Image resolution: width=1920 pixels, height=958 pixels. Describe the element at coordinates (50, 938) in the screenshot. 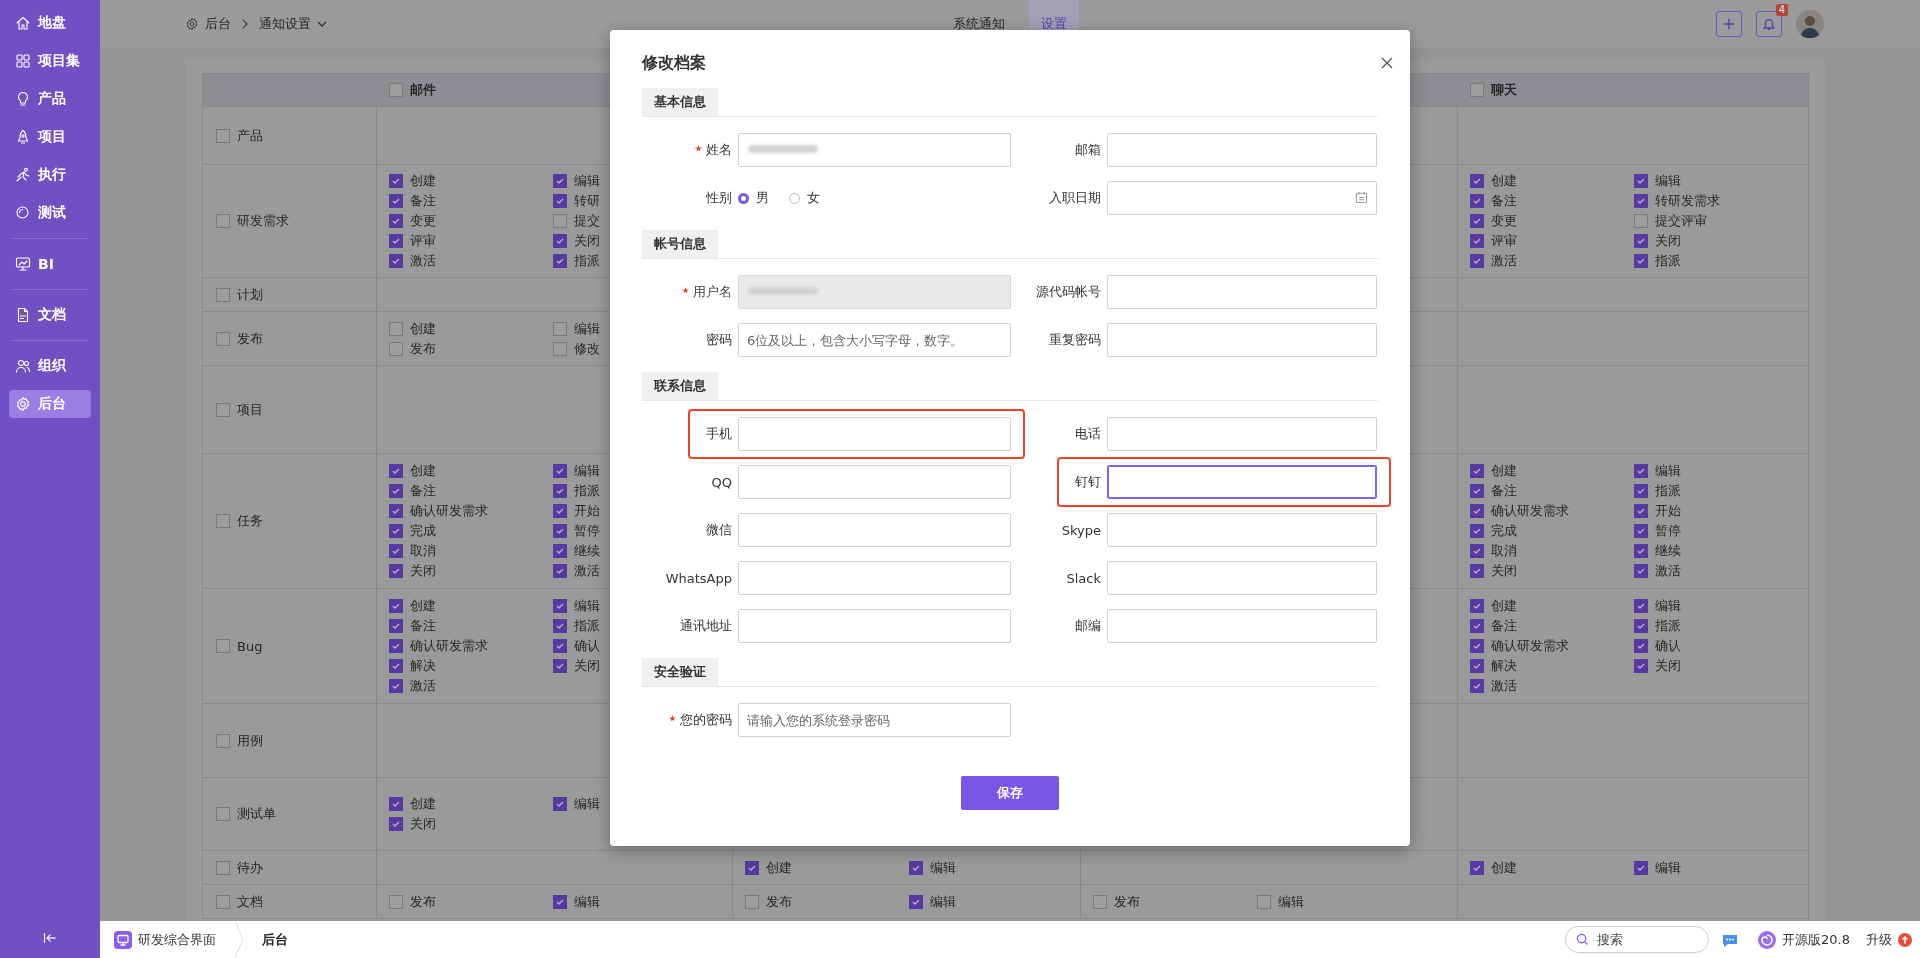

I see `collapse-icon` at that location.